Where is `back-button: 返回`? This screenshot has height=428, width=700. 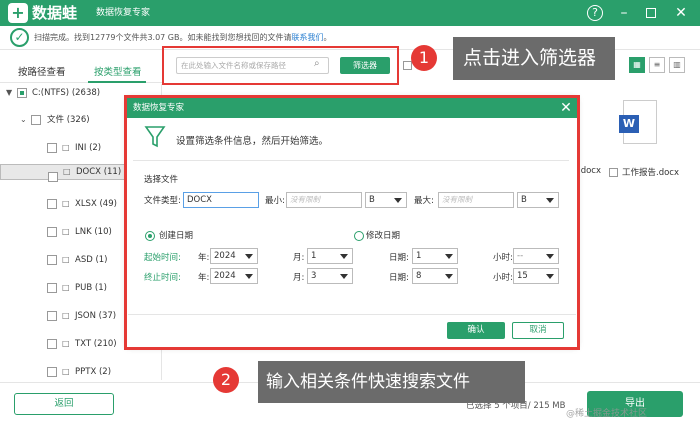
back-button: 返回 is located at coordinates (64, 404).